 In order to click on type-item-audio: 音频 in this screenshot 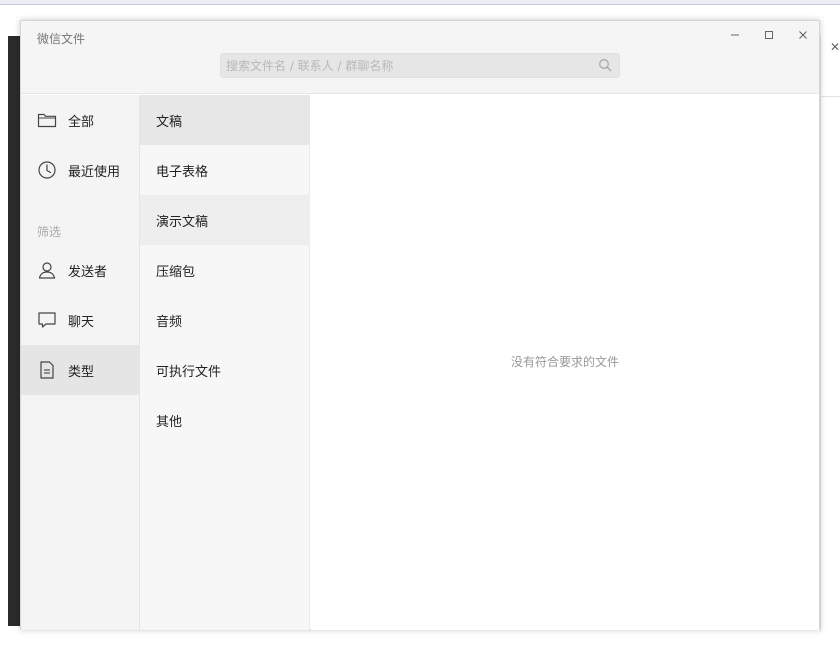, I will do `click(225, 320)`.